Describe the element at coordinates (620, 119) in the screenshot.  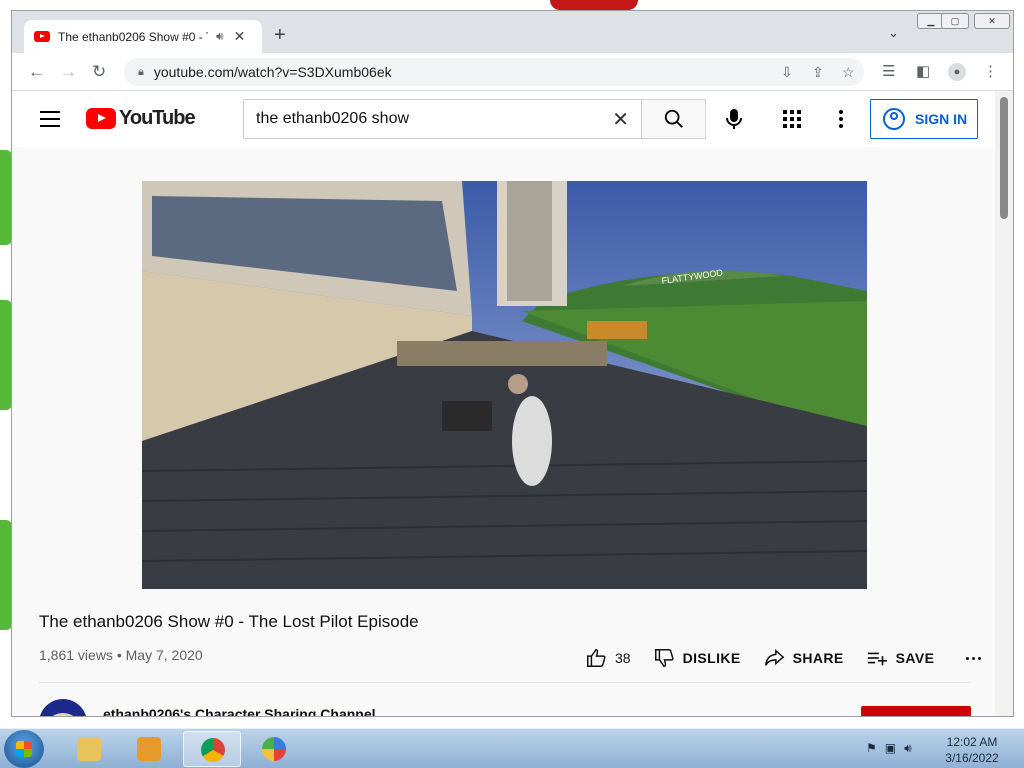
I see `clear-search-icon: ✕` at that location.